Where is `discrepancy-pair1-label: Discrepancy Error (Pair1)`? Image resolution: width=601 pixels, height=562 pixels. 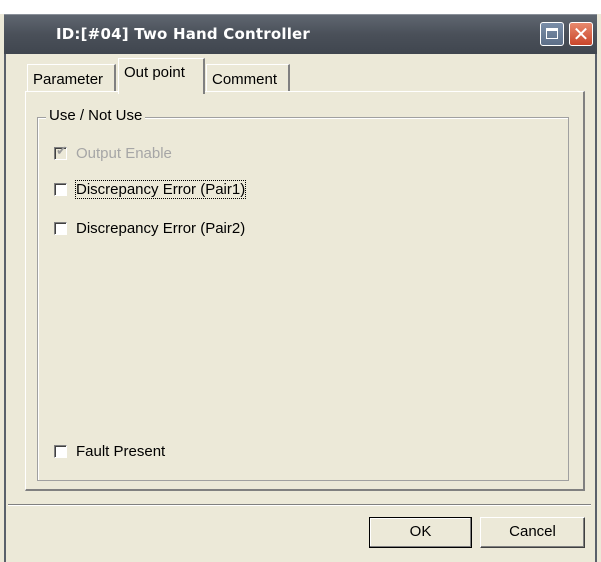
discrepancy-pair1-label: Discrepancy Error (Pair1) is located at coordinates (160, 189).